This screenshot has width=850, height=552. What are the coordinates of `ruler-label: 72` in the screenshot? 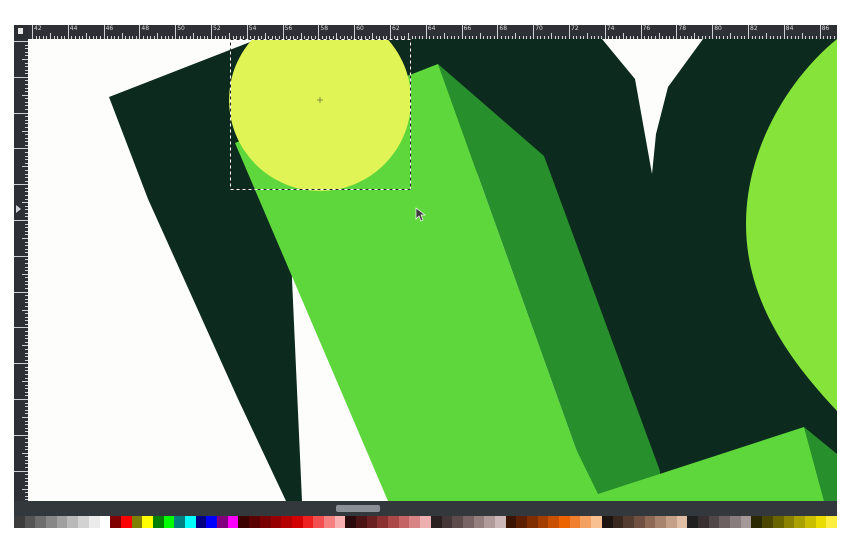 It's located at (575, 28).